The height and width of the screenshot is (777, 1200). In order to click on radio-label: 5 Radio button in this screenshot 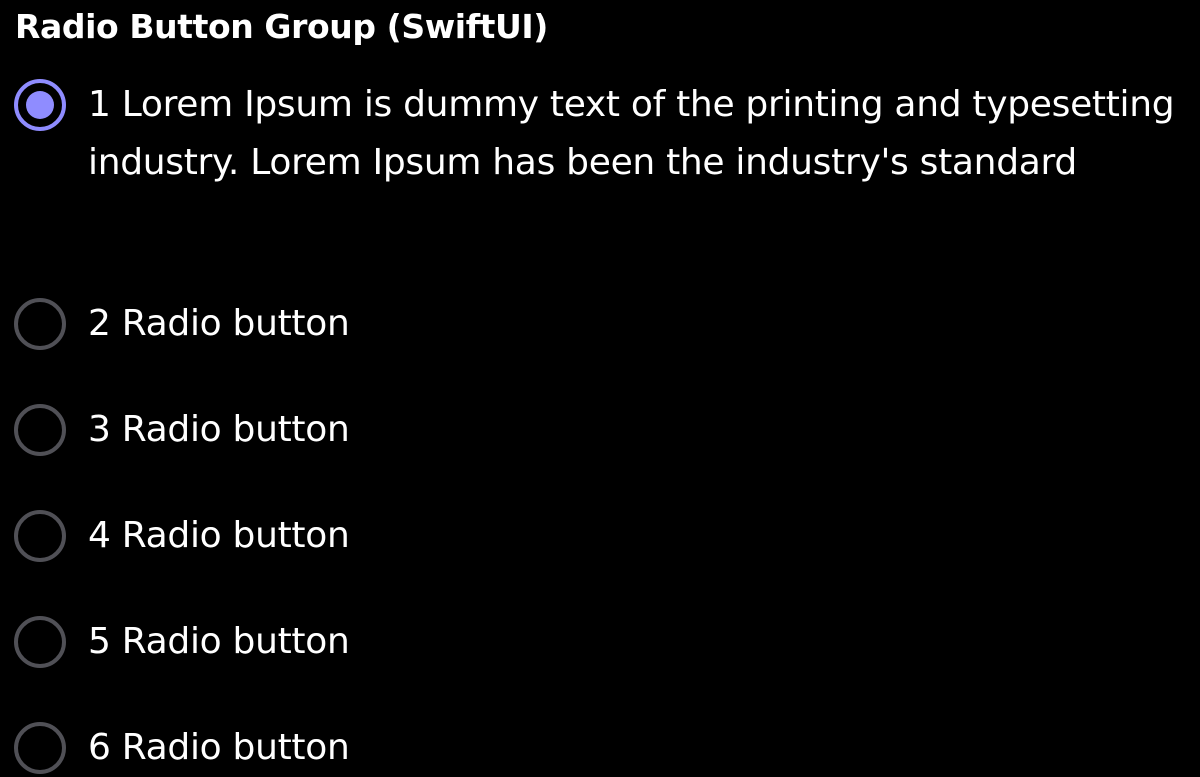, I will do `click(219, 641)`.